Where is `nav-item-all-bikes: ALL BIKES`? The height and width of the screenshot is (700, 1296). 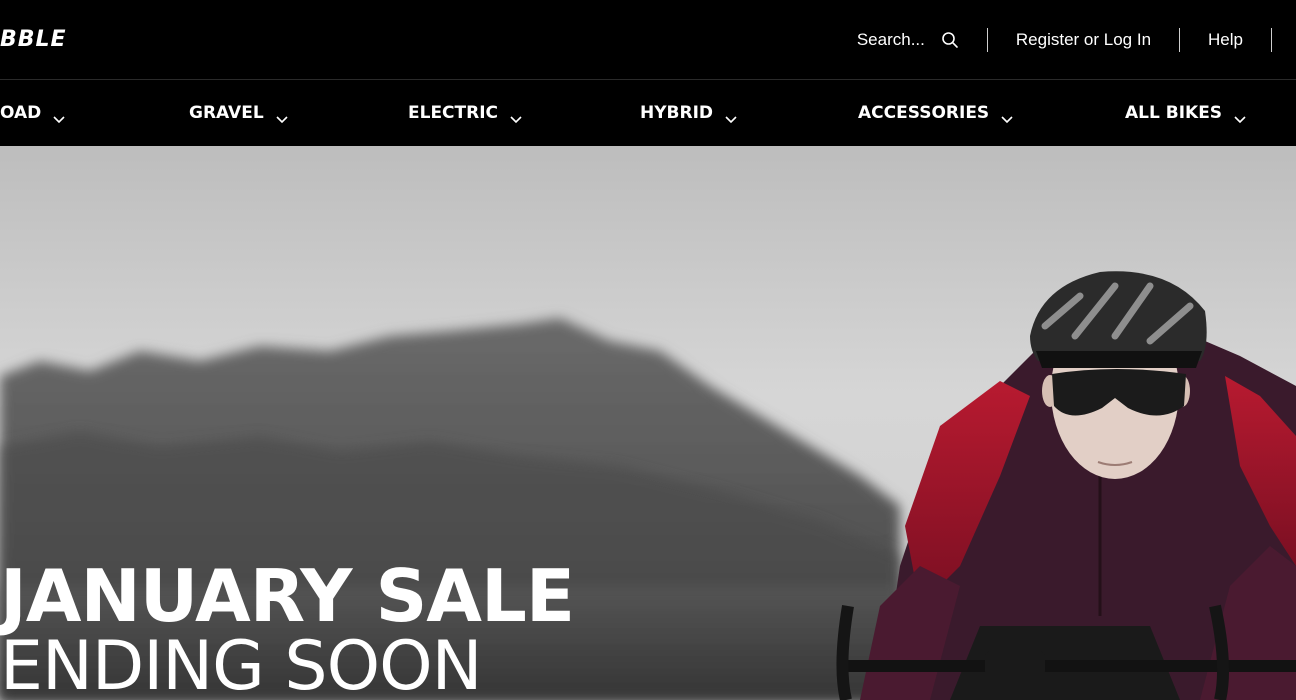
nav-item-all-bikes: ALL BIKES is located at coordinates (1185, 113).